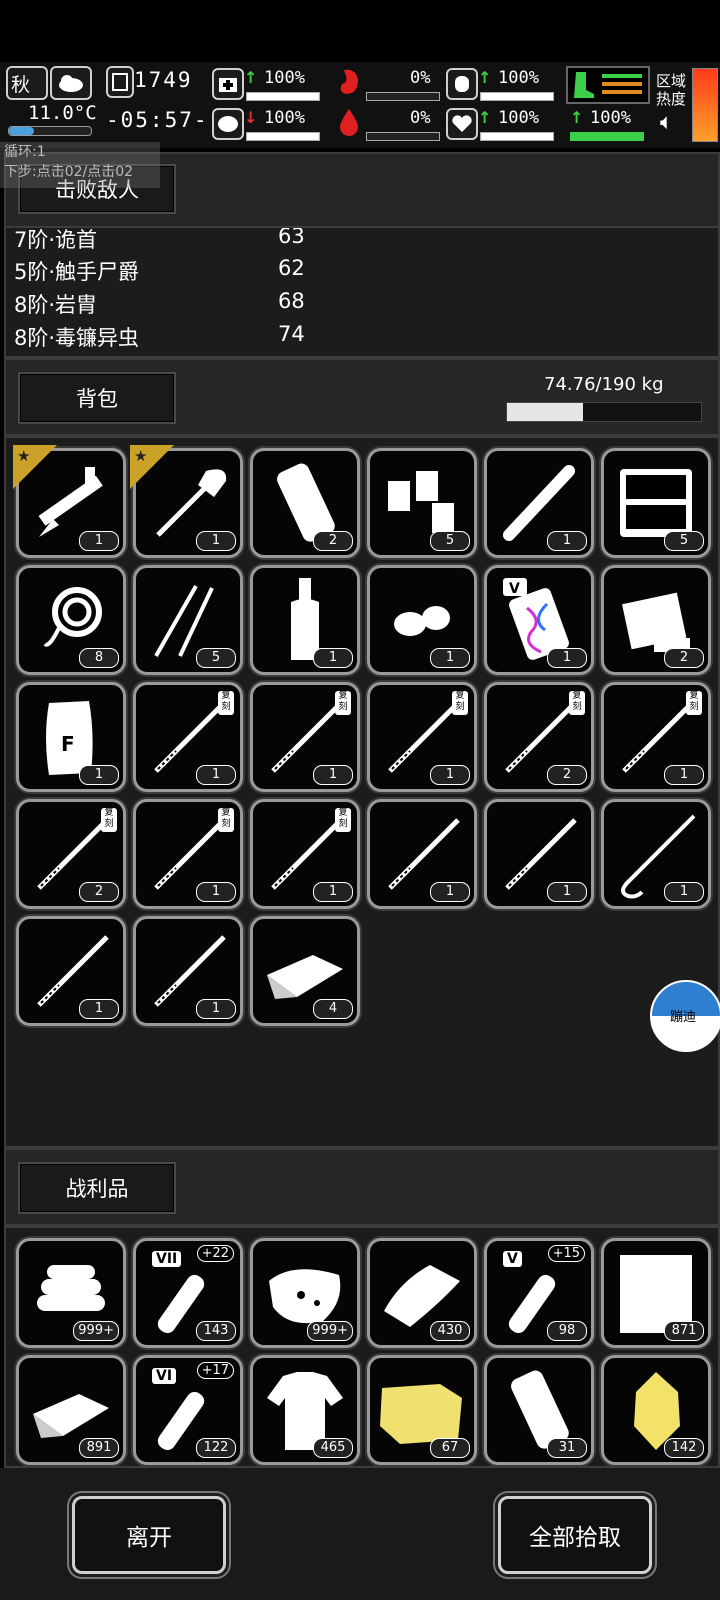 This screenshot has height=1600, width=720. What do you see at coordinates (291, 268) in the screenshot?
I see `kill-count: 62` at bounding box center [291, 268].